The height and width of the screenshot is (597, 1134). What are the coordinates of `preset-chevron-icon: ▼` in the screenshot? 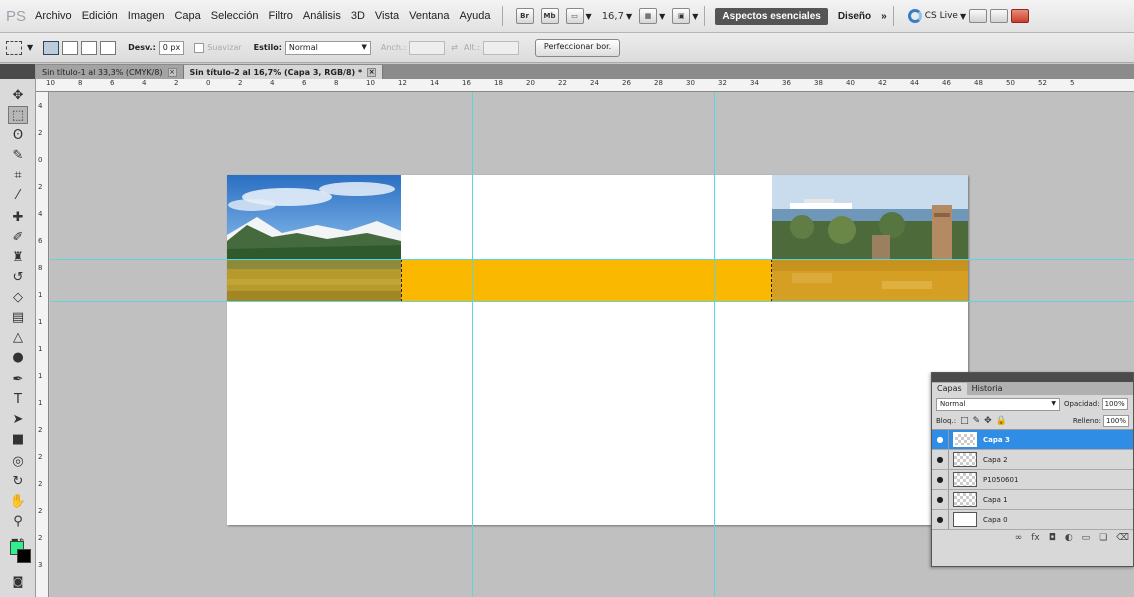 It's located at (30, 47).